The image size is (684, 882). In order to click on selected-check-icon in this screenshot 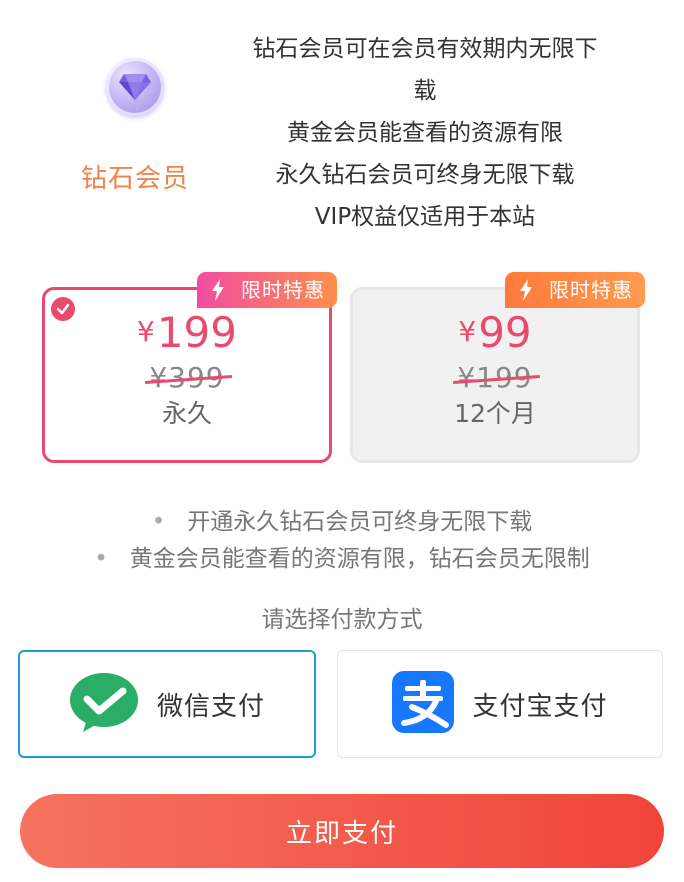, I will do `click(63, 309)`.